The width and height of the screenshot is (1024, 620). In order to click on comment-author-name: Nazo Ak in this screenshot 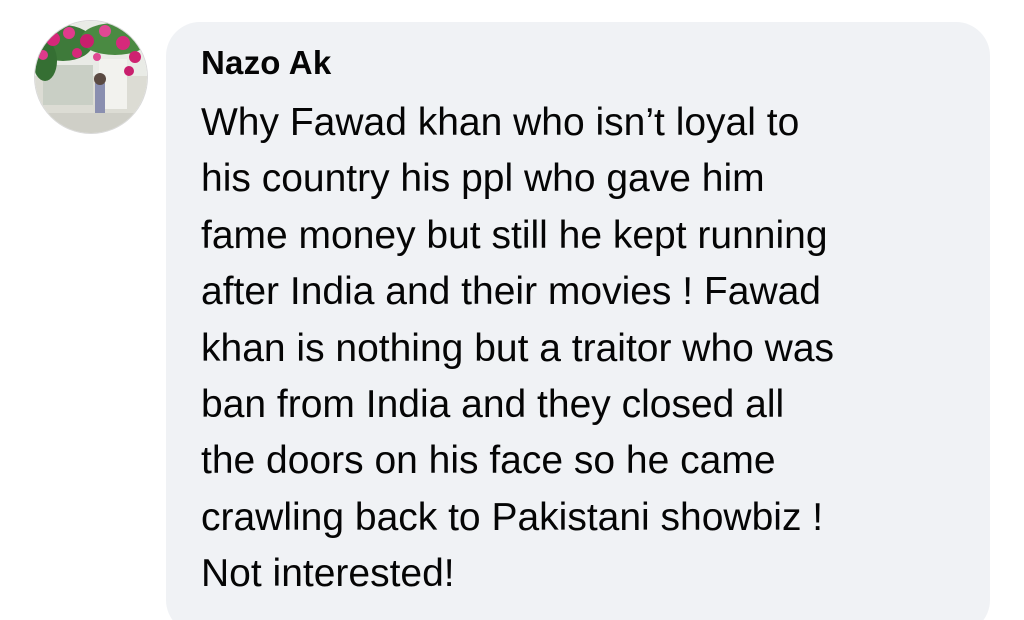, I will do `click(266, 63)`.